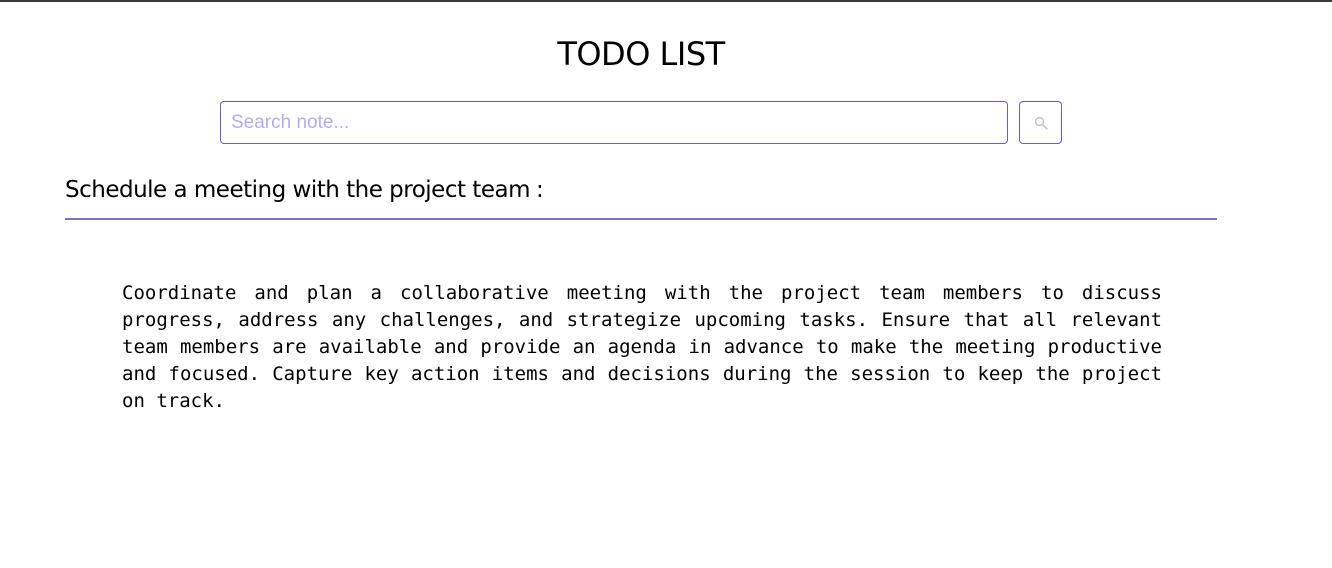 Image resolution: width=1332 pixels, height=568 pixels. Describe the element at coordinates (614, 122) in the screenshot. I see `search-input` at that location.